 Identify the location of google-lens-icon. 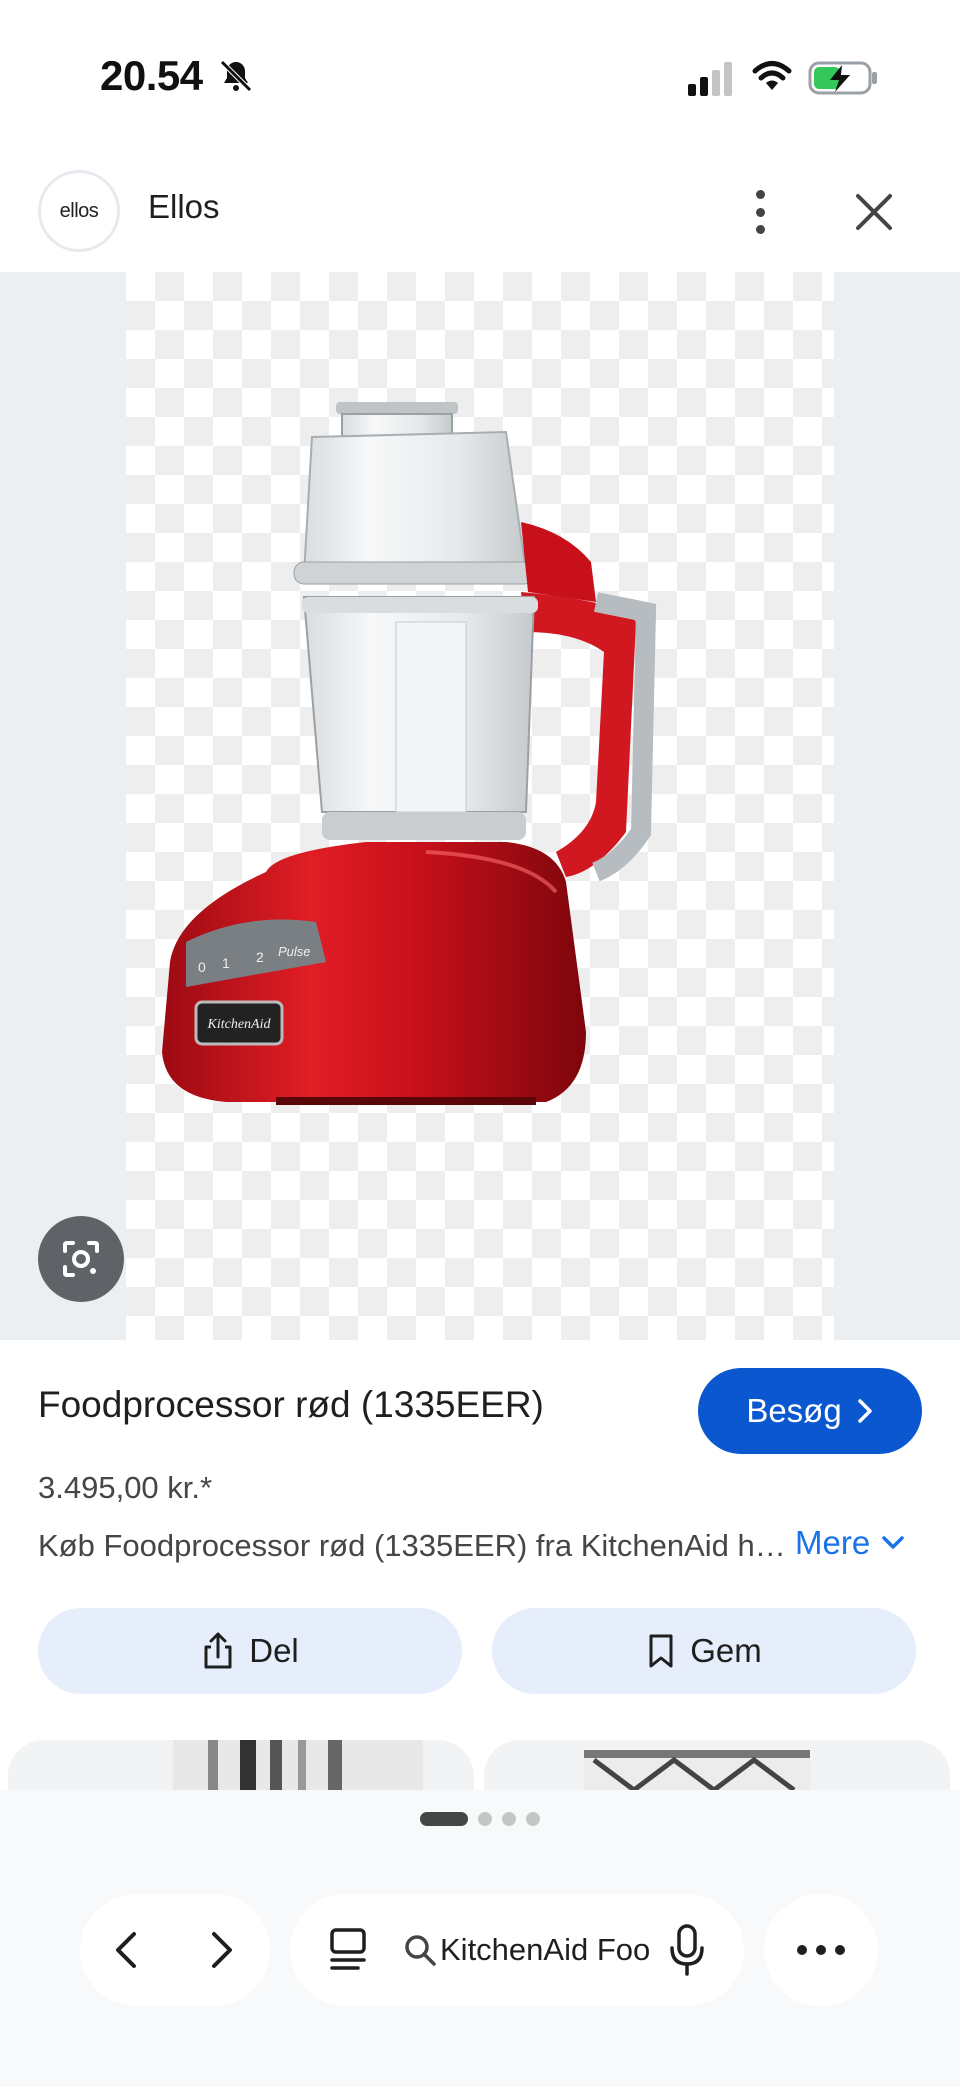
(81, 1259).